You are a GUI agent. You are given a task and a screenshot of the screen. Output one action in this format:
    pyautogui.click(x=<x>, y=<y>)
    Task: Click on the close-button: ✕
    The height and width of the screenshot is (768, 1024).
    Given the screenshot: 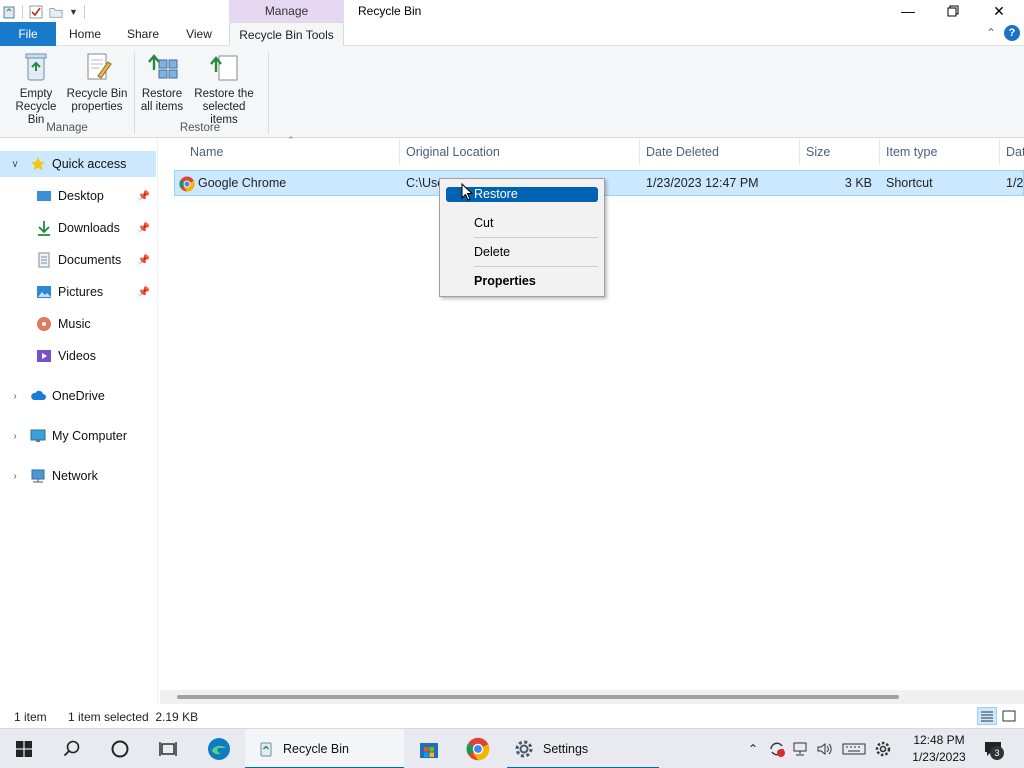 What is the action you would take?
    pyautogui.click(x=999, y=11)
    